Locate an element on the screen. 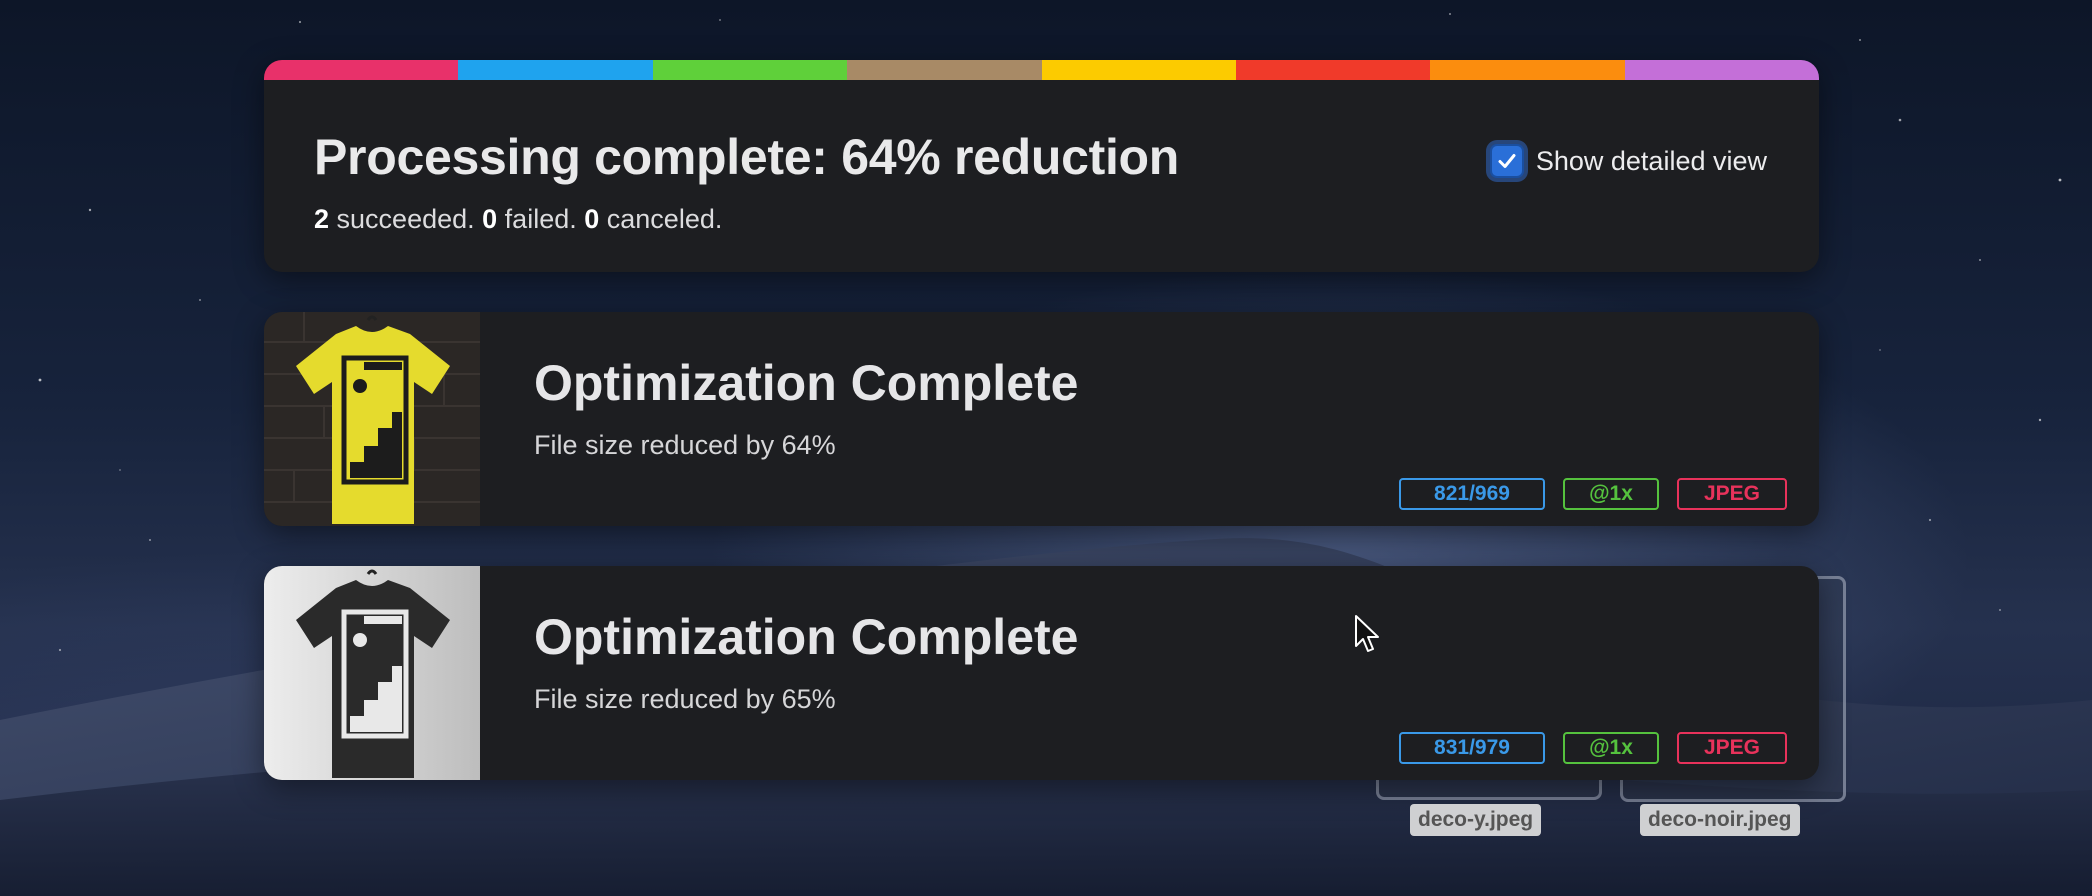  rainbow-bar is located at coordinates (1041, 70).